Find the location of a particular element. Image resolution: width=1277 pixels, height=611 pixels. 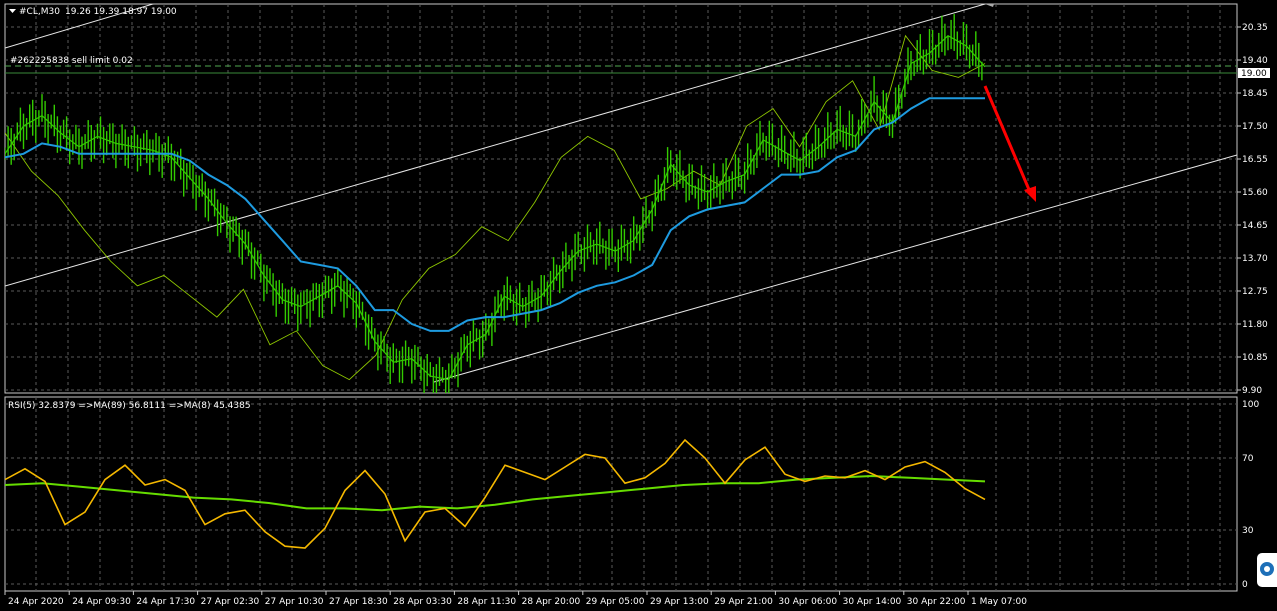

price-tick-label: 9.90 is located at coordinates (1252, 391).